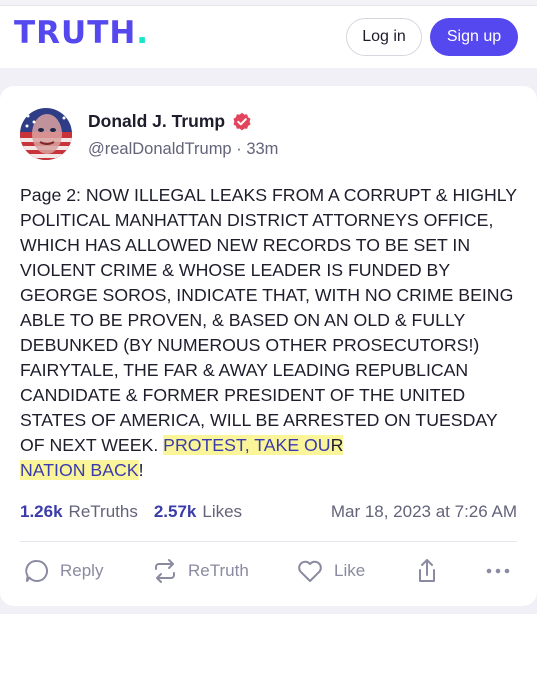 The height and width of the screenshot is (680, 537). Describe the element at coordinates (330, 571) in the screenshot. I see `like-button: Like` at that location.